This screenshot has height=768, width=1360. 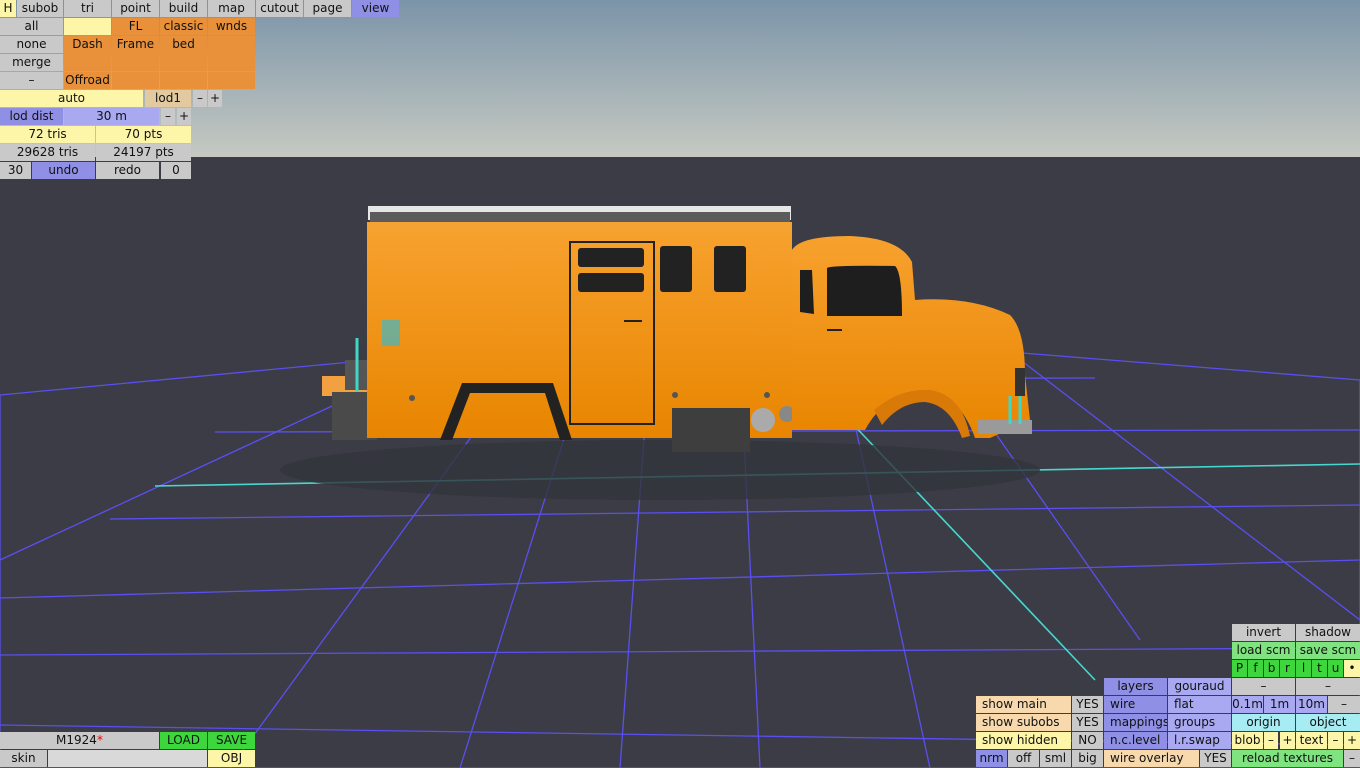 What do you see at coordinates (40, 8) in the screenshot?
I see `subob-menu: subob` at bounding box center [40, 8].